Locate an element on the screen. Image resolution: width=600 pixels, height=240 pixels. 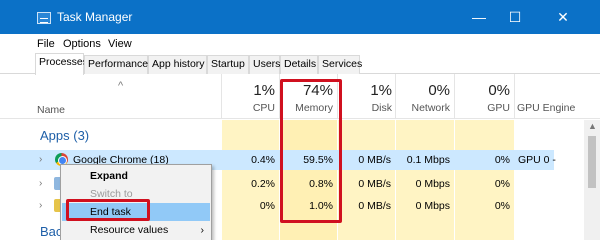
cpu-percent: 1% is located at coordinates (248, 90).